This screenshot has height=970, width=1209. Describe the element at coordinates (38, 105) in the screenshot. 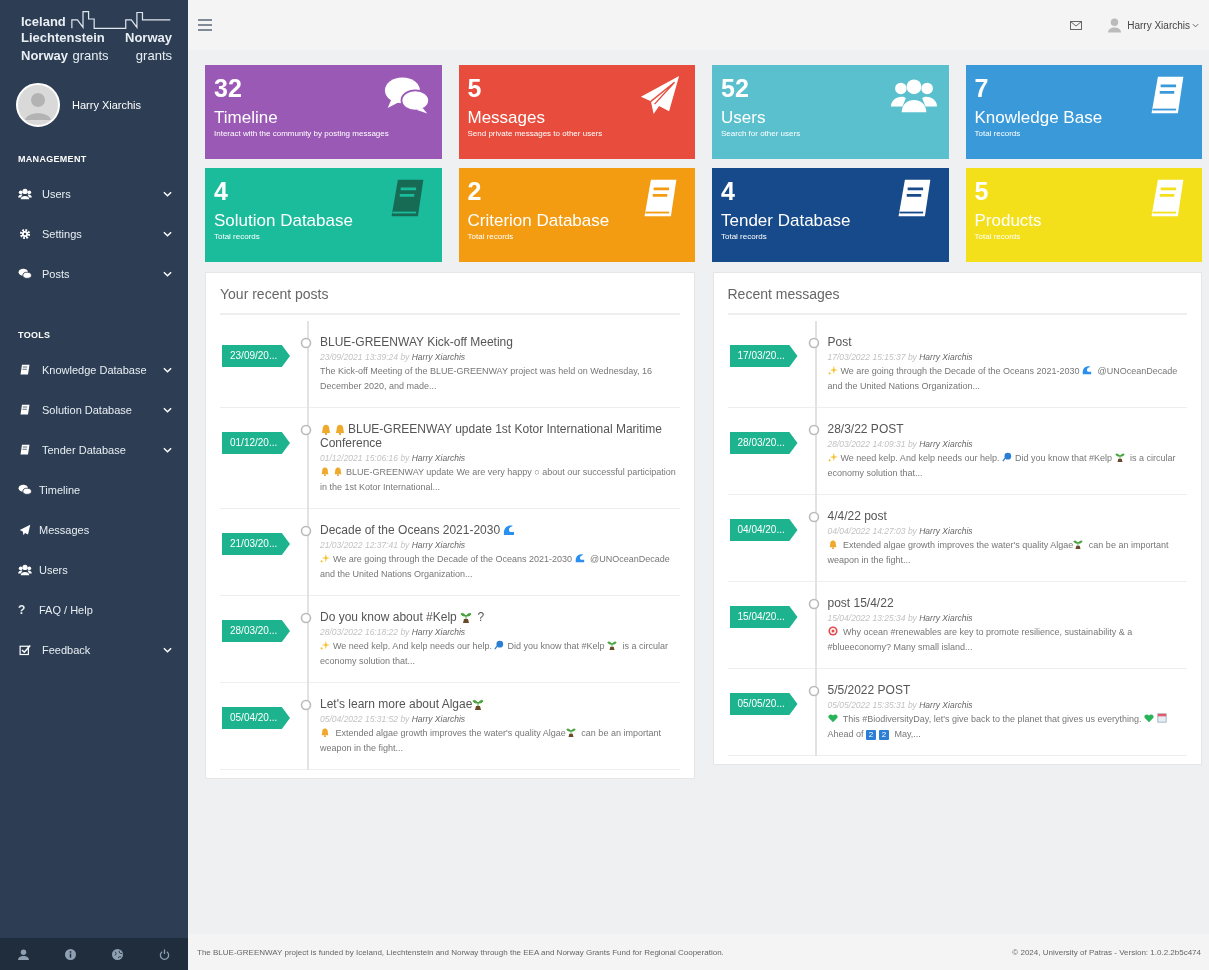

I see `avatar-icon` at that location.